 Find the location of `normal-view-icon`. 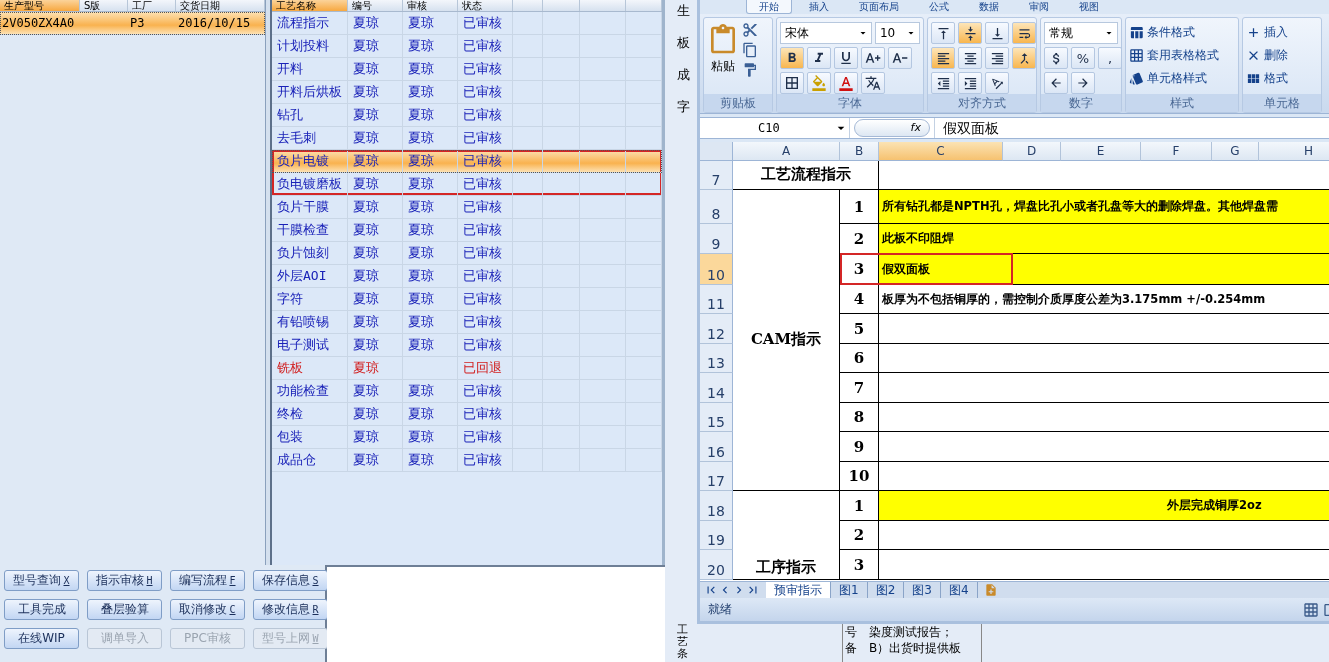

normal-view-icon is located at coordinates (1311, 609).